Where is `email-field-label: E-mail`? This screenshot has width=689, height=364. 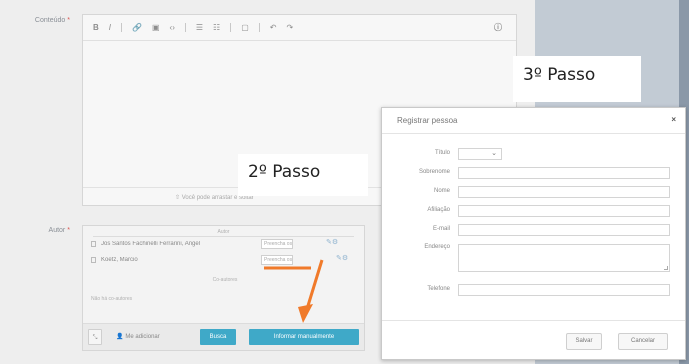
email-field-label: E-mail is located at coordinates (441, 229).